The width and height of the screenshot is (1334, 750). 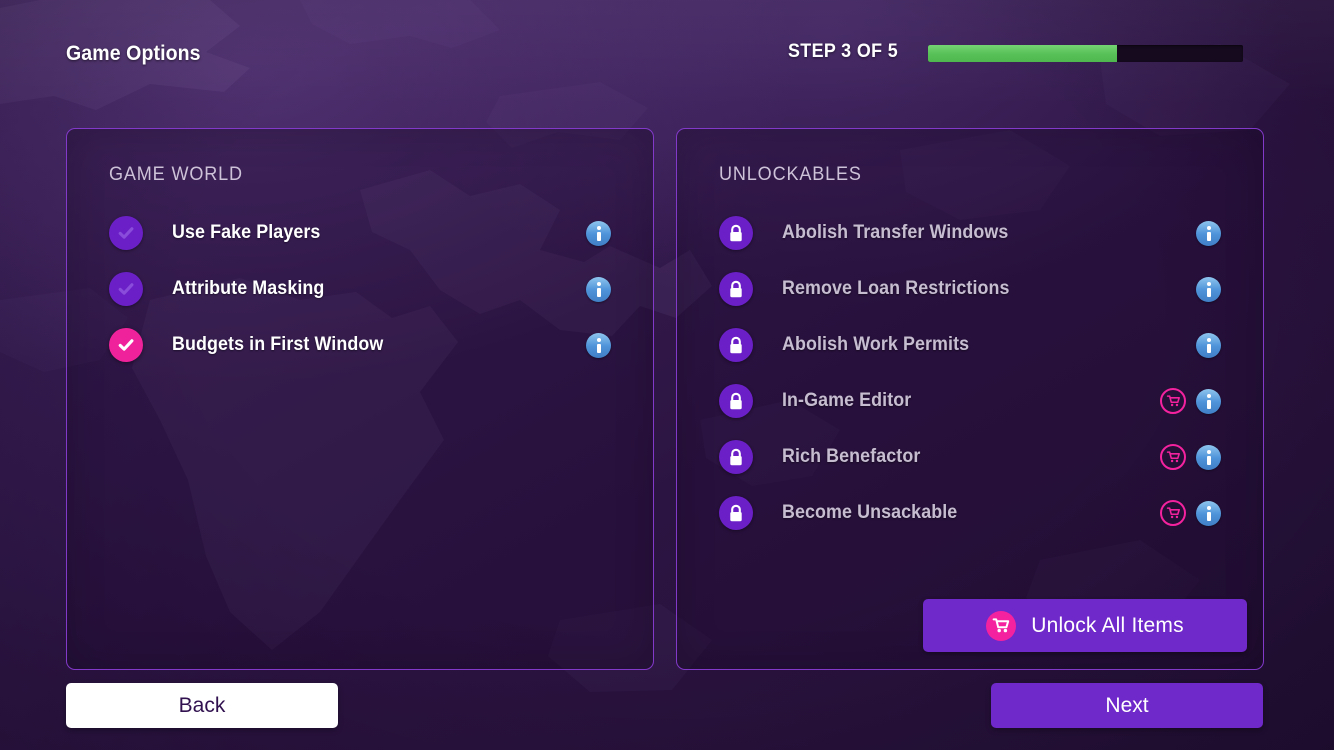 I want to click on progress-bar-track, so click(x=1085, y=53).